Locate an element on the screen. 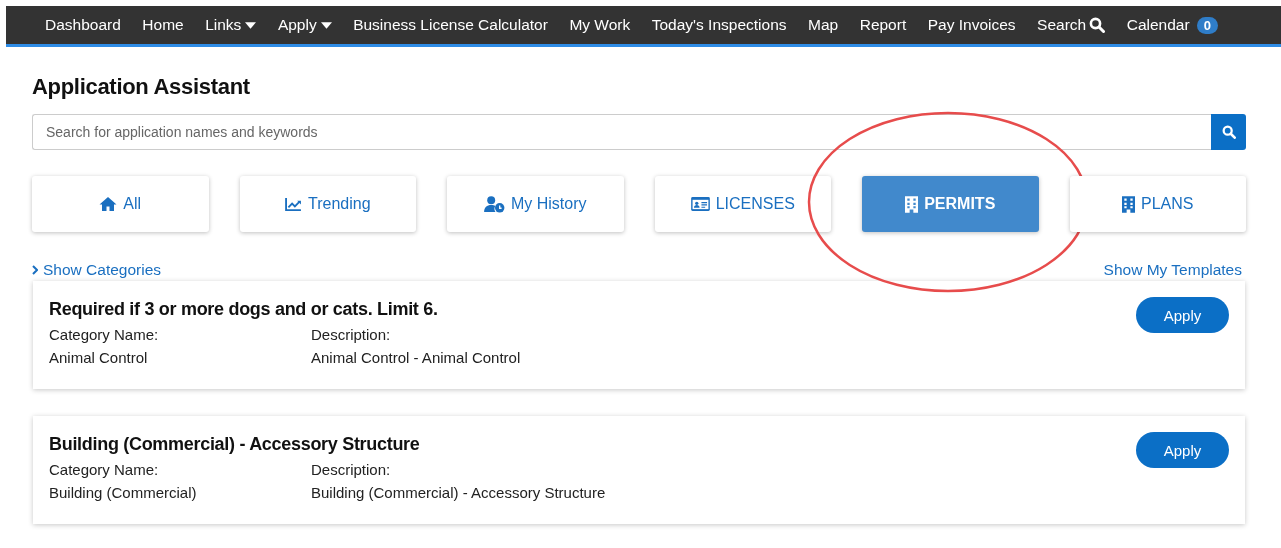 The height and width of the screenshot is (548, 1281). id-card-icon is located at coordinates (700, 204).